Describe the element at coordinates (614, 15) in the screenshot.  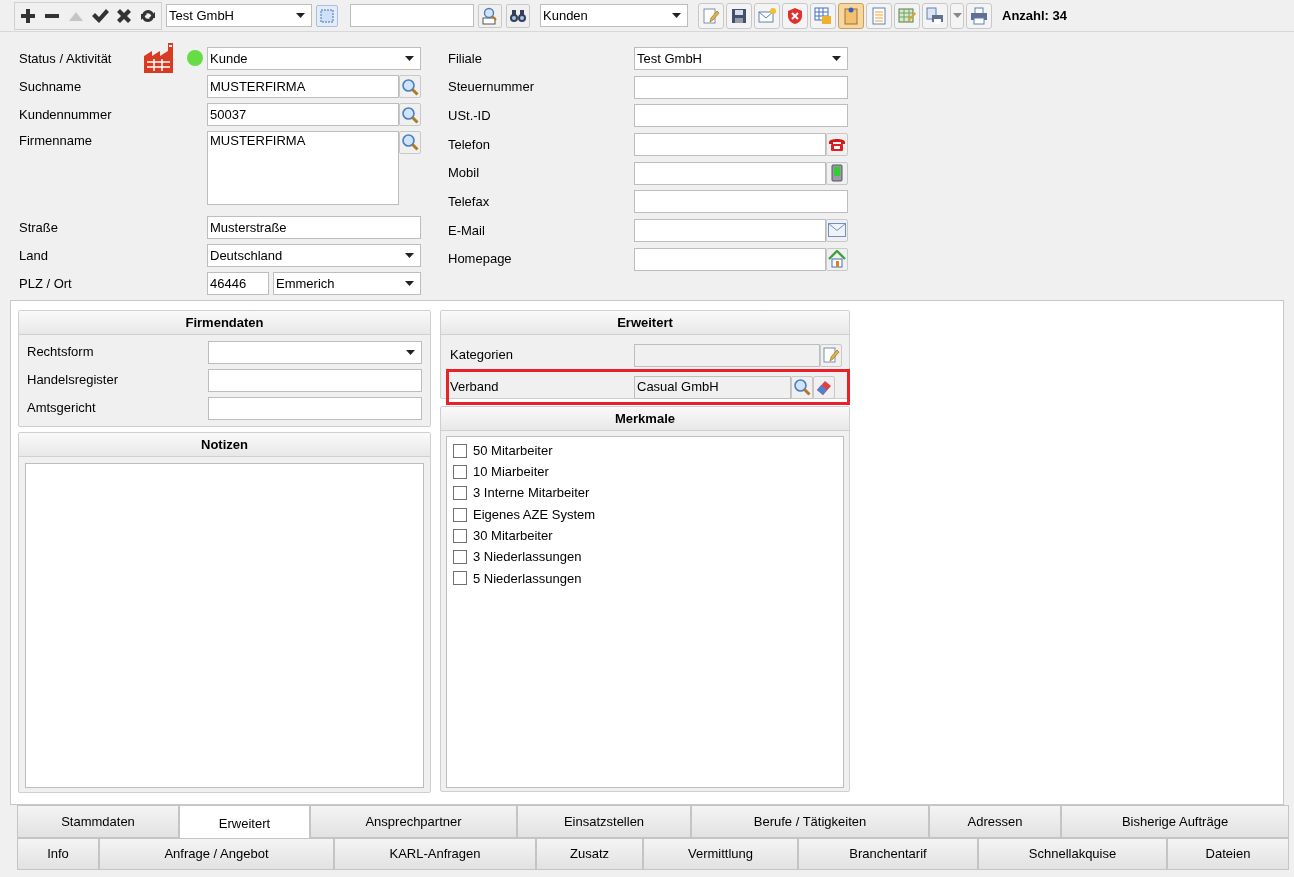
I see `dropdown-field: Kunden` at that location.